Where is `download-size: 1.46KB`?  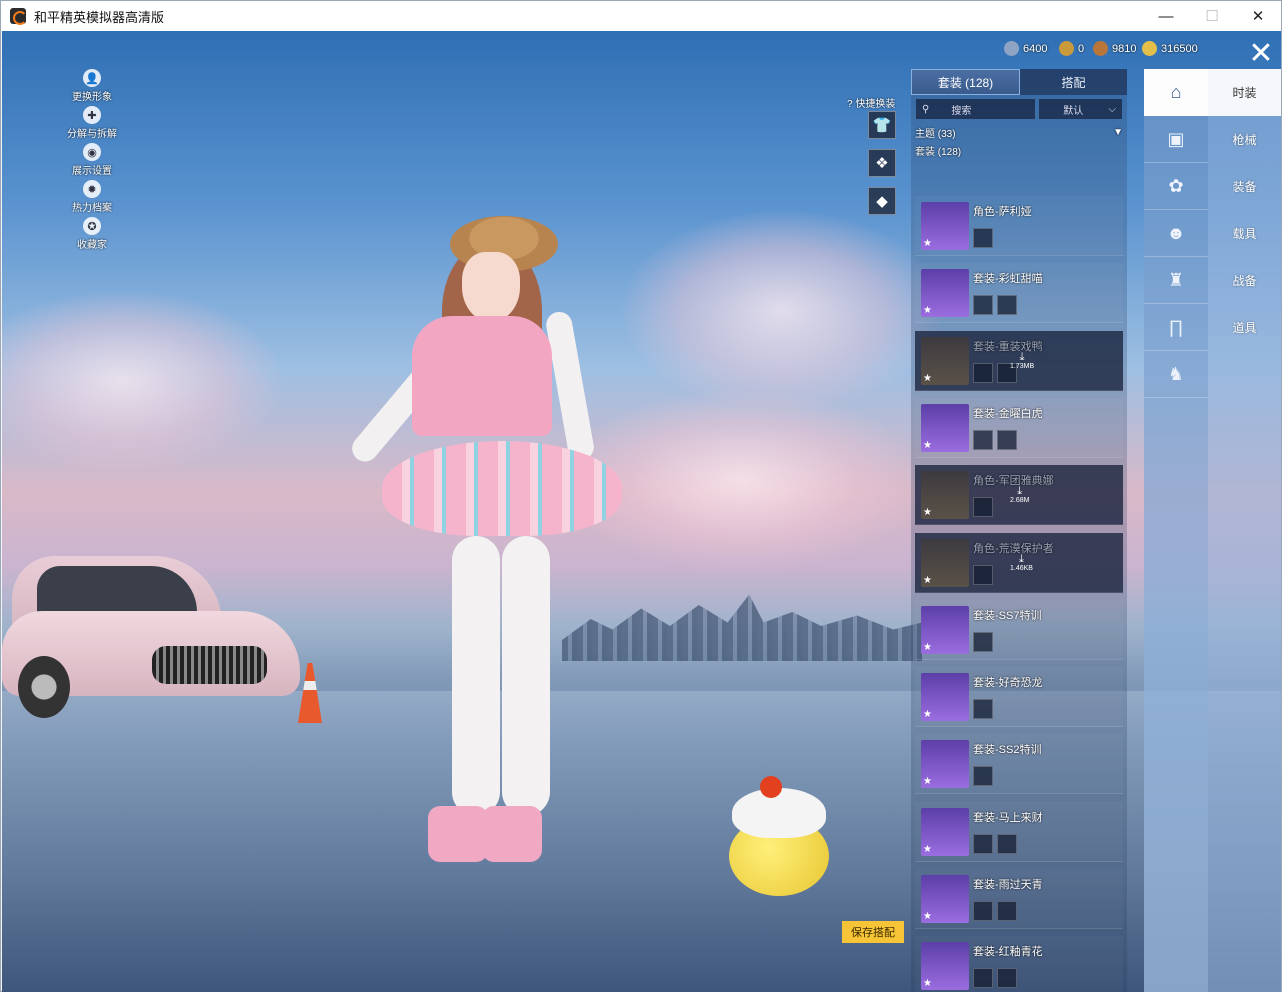 download-size: 1.46KB is located at coordinates (1021, 568).